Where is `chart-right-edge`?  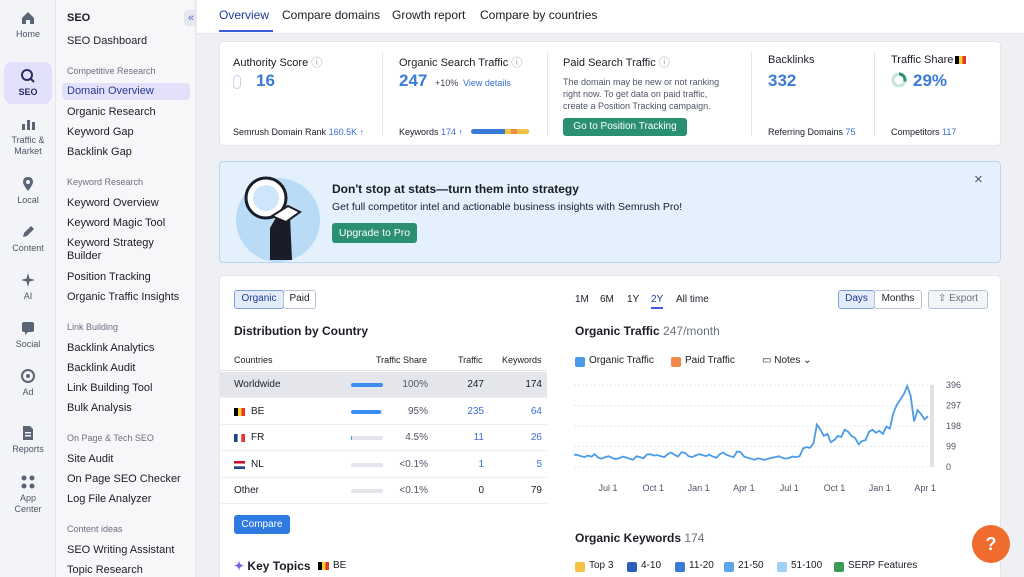
chart-right-edge is located at coordinates (932, 426).